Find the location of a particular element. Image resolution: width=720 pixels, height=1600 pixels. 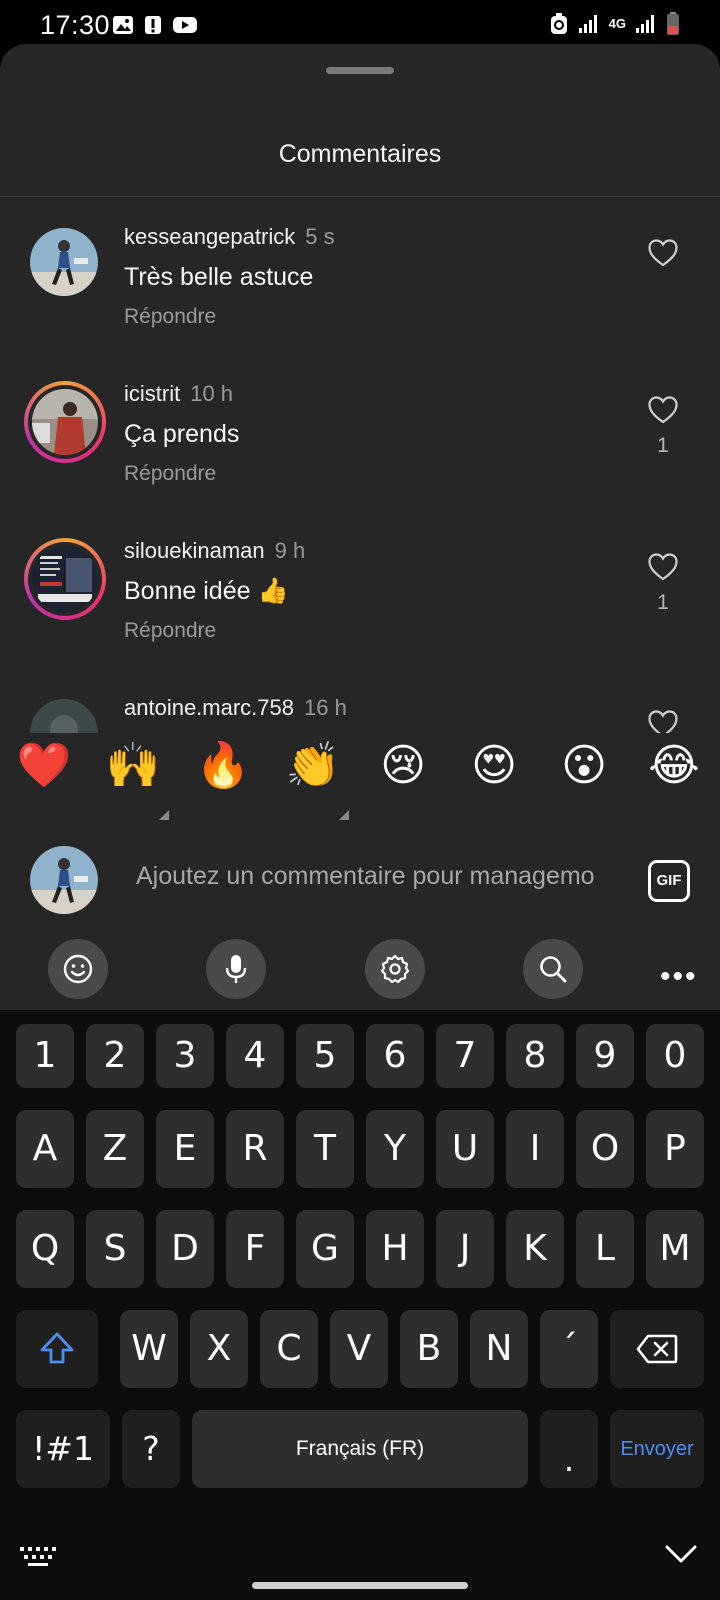

emoji-heart-eyes-button: 😍 is located at coordinates (494, 766).